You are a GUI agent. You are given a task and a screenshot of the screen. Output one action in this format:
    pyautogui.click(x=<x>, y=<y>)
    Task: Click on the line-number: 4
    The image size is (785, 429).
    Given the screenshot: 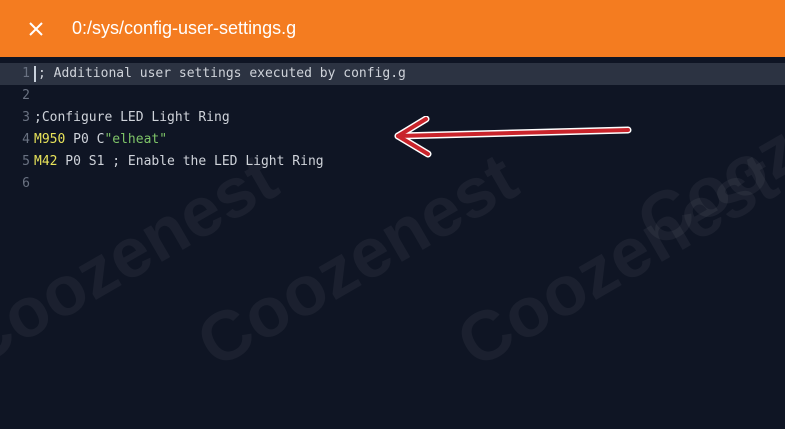 What is the action you would take?
    pyautogui.click(x=26, y=139)
    